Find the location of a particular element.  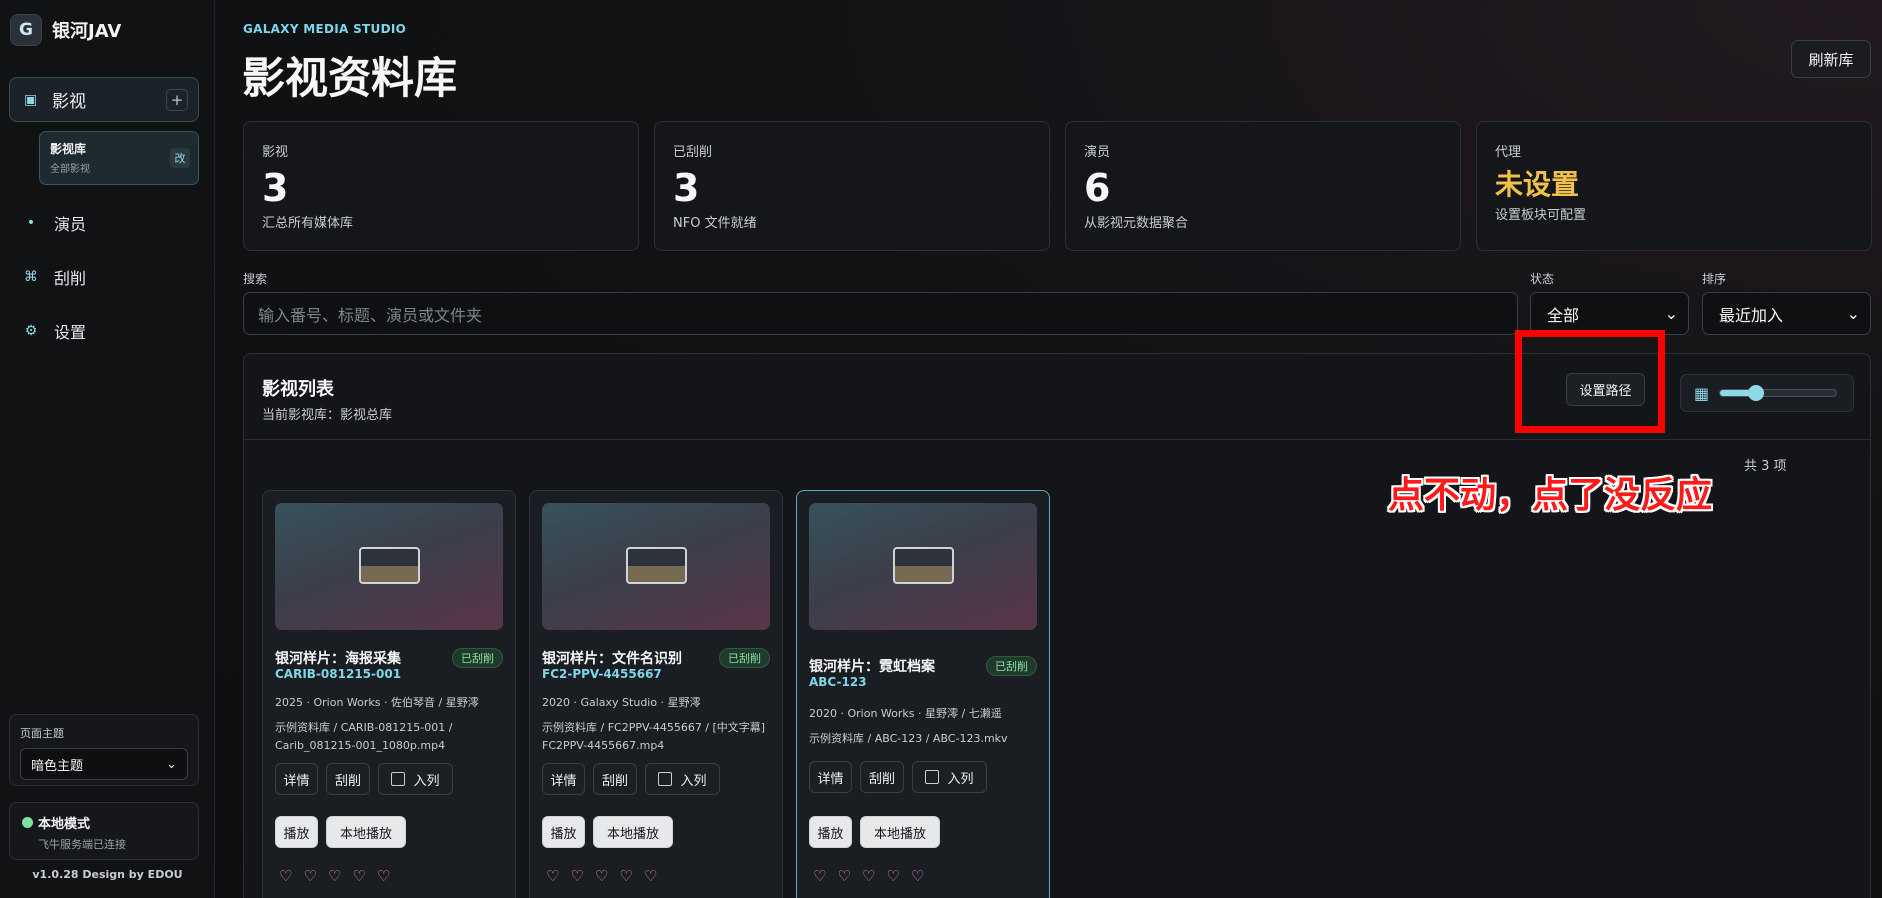

card-path: 示例资料库 / ABC-123 / ABC-123.mkv is located at coordinates (908, 738).